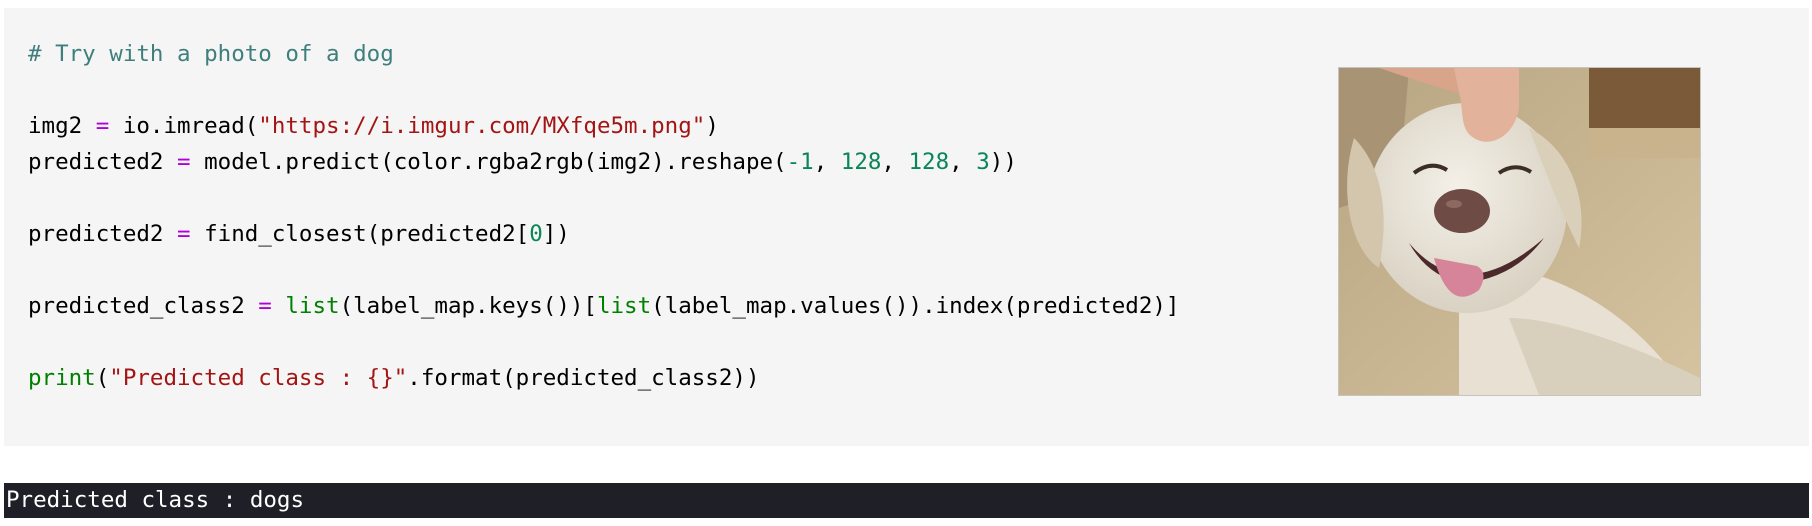  Describe the element at coordinates (102, 378) in the screenshot. I see `code-token: (` at that location.